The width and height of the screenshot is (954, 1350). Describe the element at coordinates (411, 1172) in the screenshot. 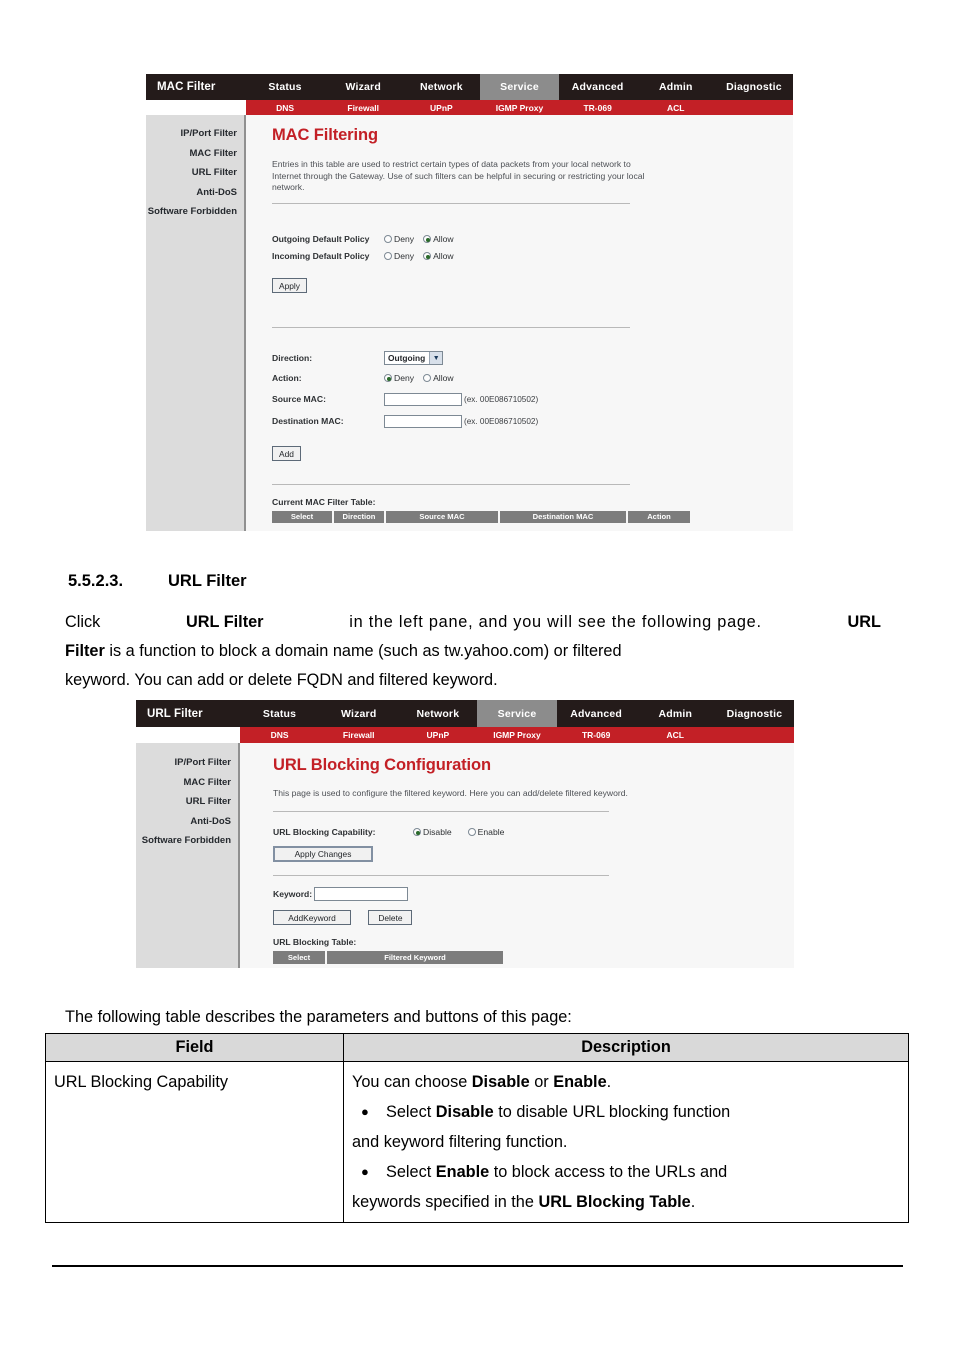

I see `b2-select: Select` at that location.